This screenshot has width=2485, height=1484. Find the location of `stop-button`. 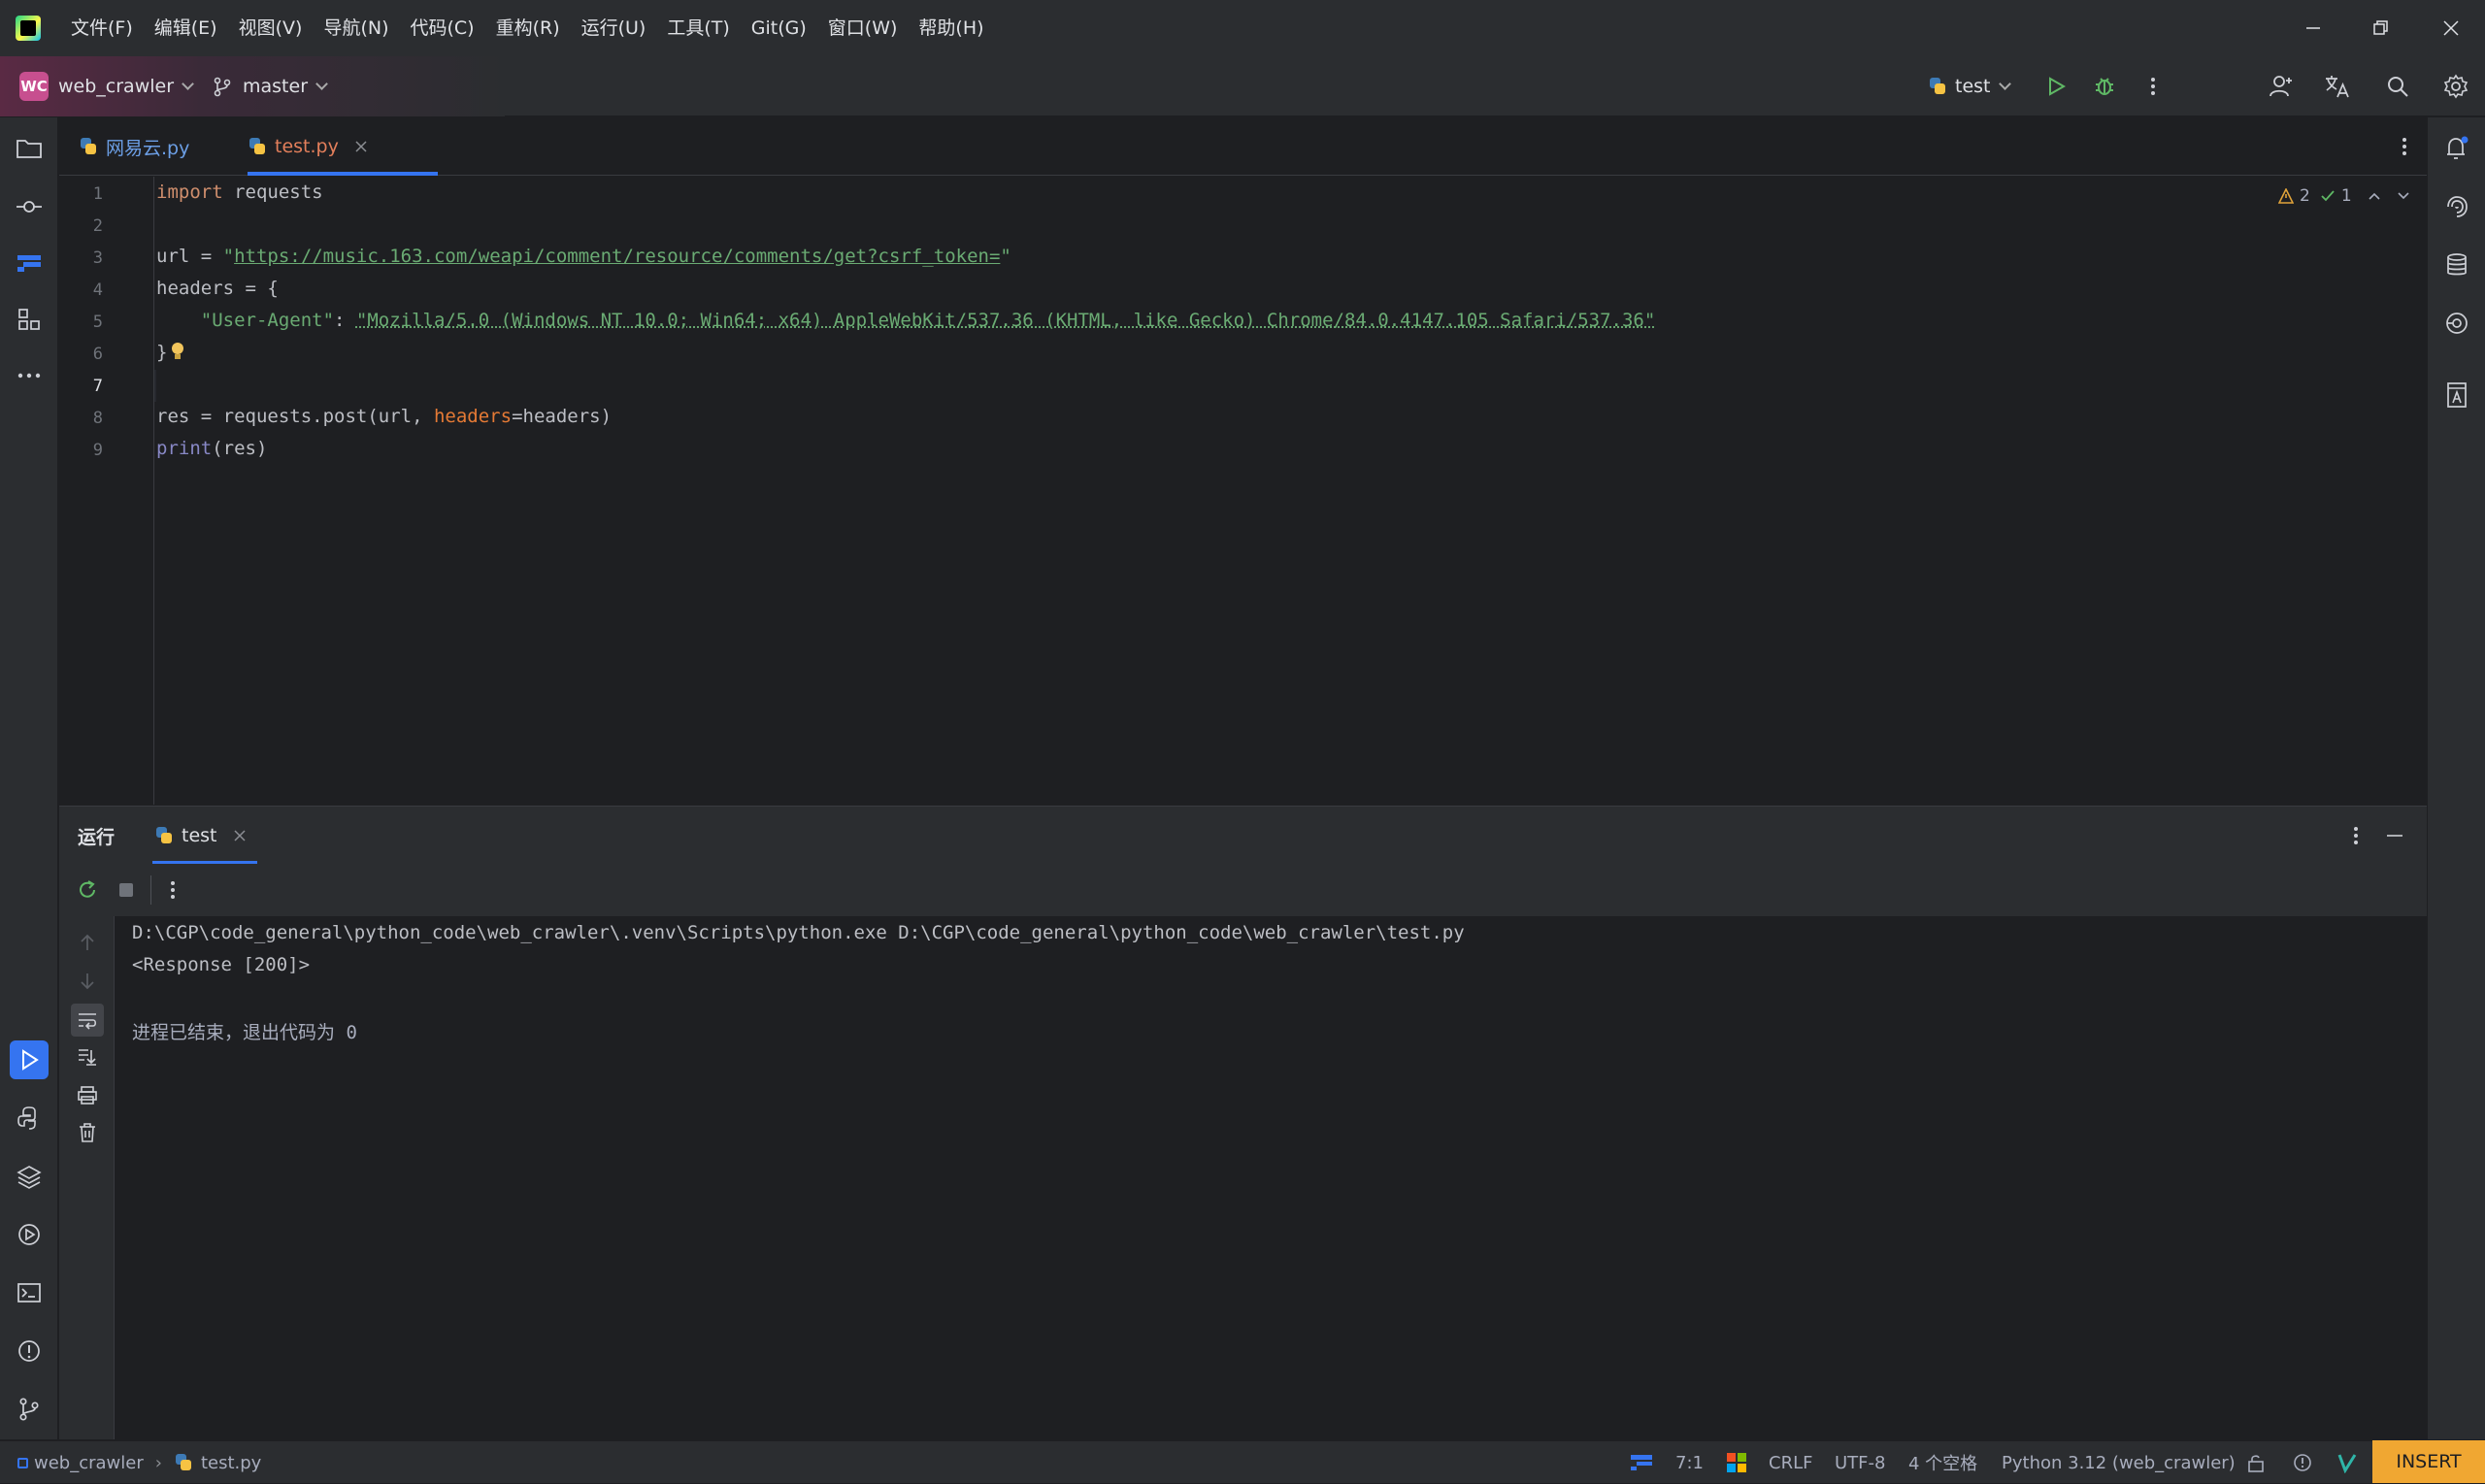

stop-button is located at coordinates (126, 890).